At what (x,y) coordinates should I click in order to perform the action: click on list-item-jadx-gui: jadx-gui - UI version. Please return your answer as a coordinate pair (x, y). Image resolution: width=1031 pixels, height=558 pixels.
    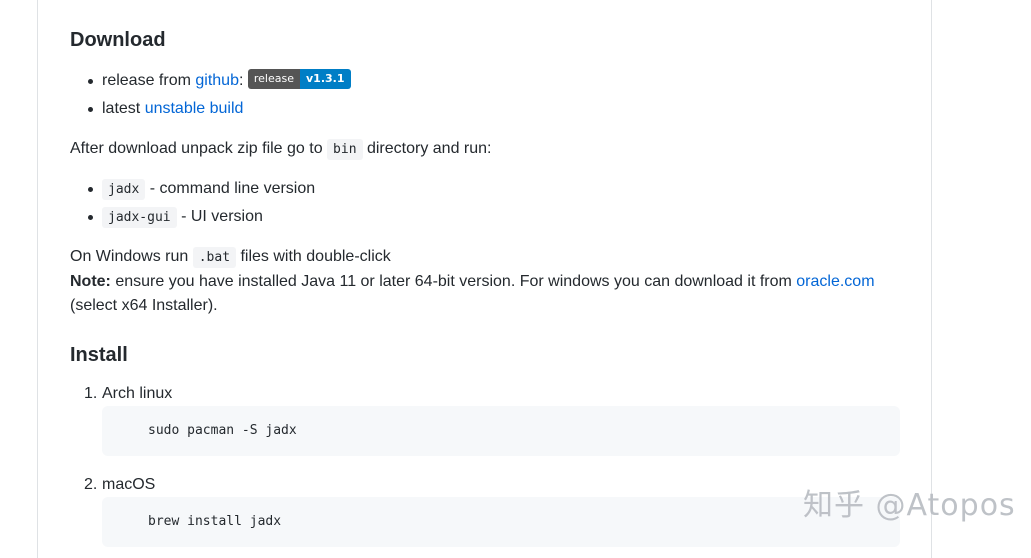
    Looking at the image, I should click on (485, 217).